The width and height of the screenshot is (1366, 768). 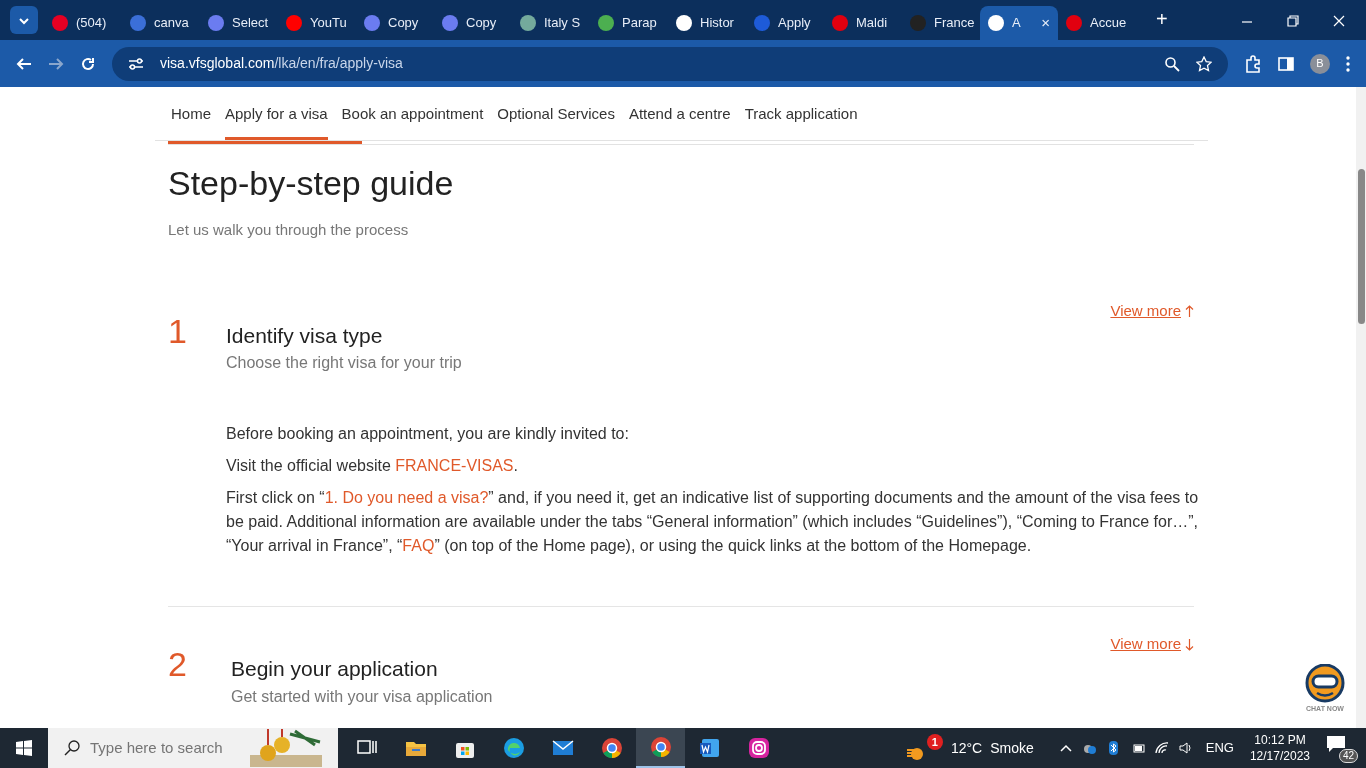 What do you see at coordinates (191, 121) in the screenshot?
I see `nav-link: Home` at bounding box center [191, 121].